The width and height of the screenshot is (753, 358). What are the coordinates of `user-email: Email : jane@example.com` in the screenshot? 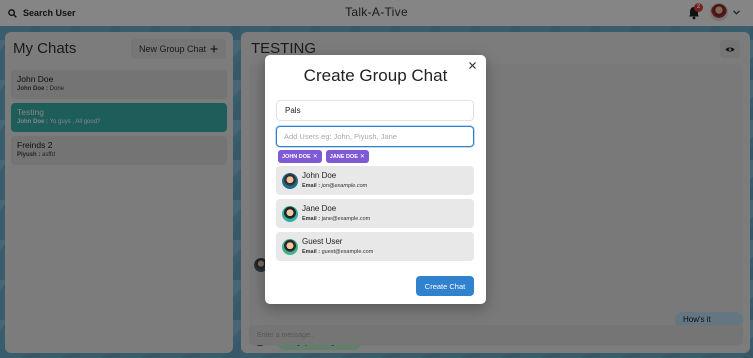 It's located at (336, 219).